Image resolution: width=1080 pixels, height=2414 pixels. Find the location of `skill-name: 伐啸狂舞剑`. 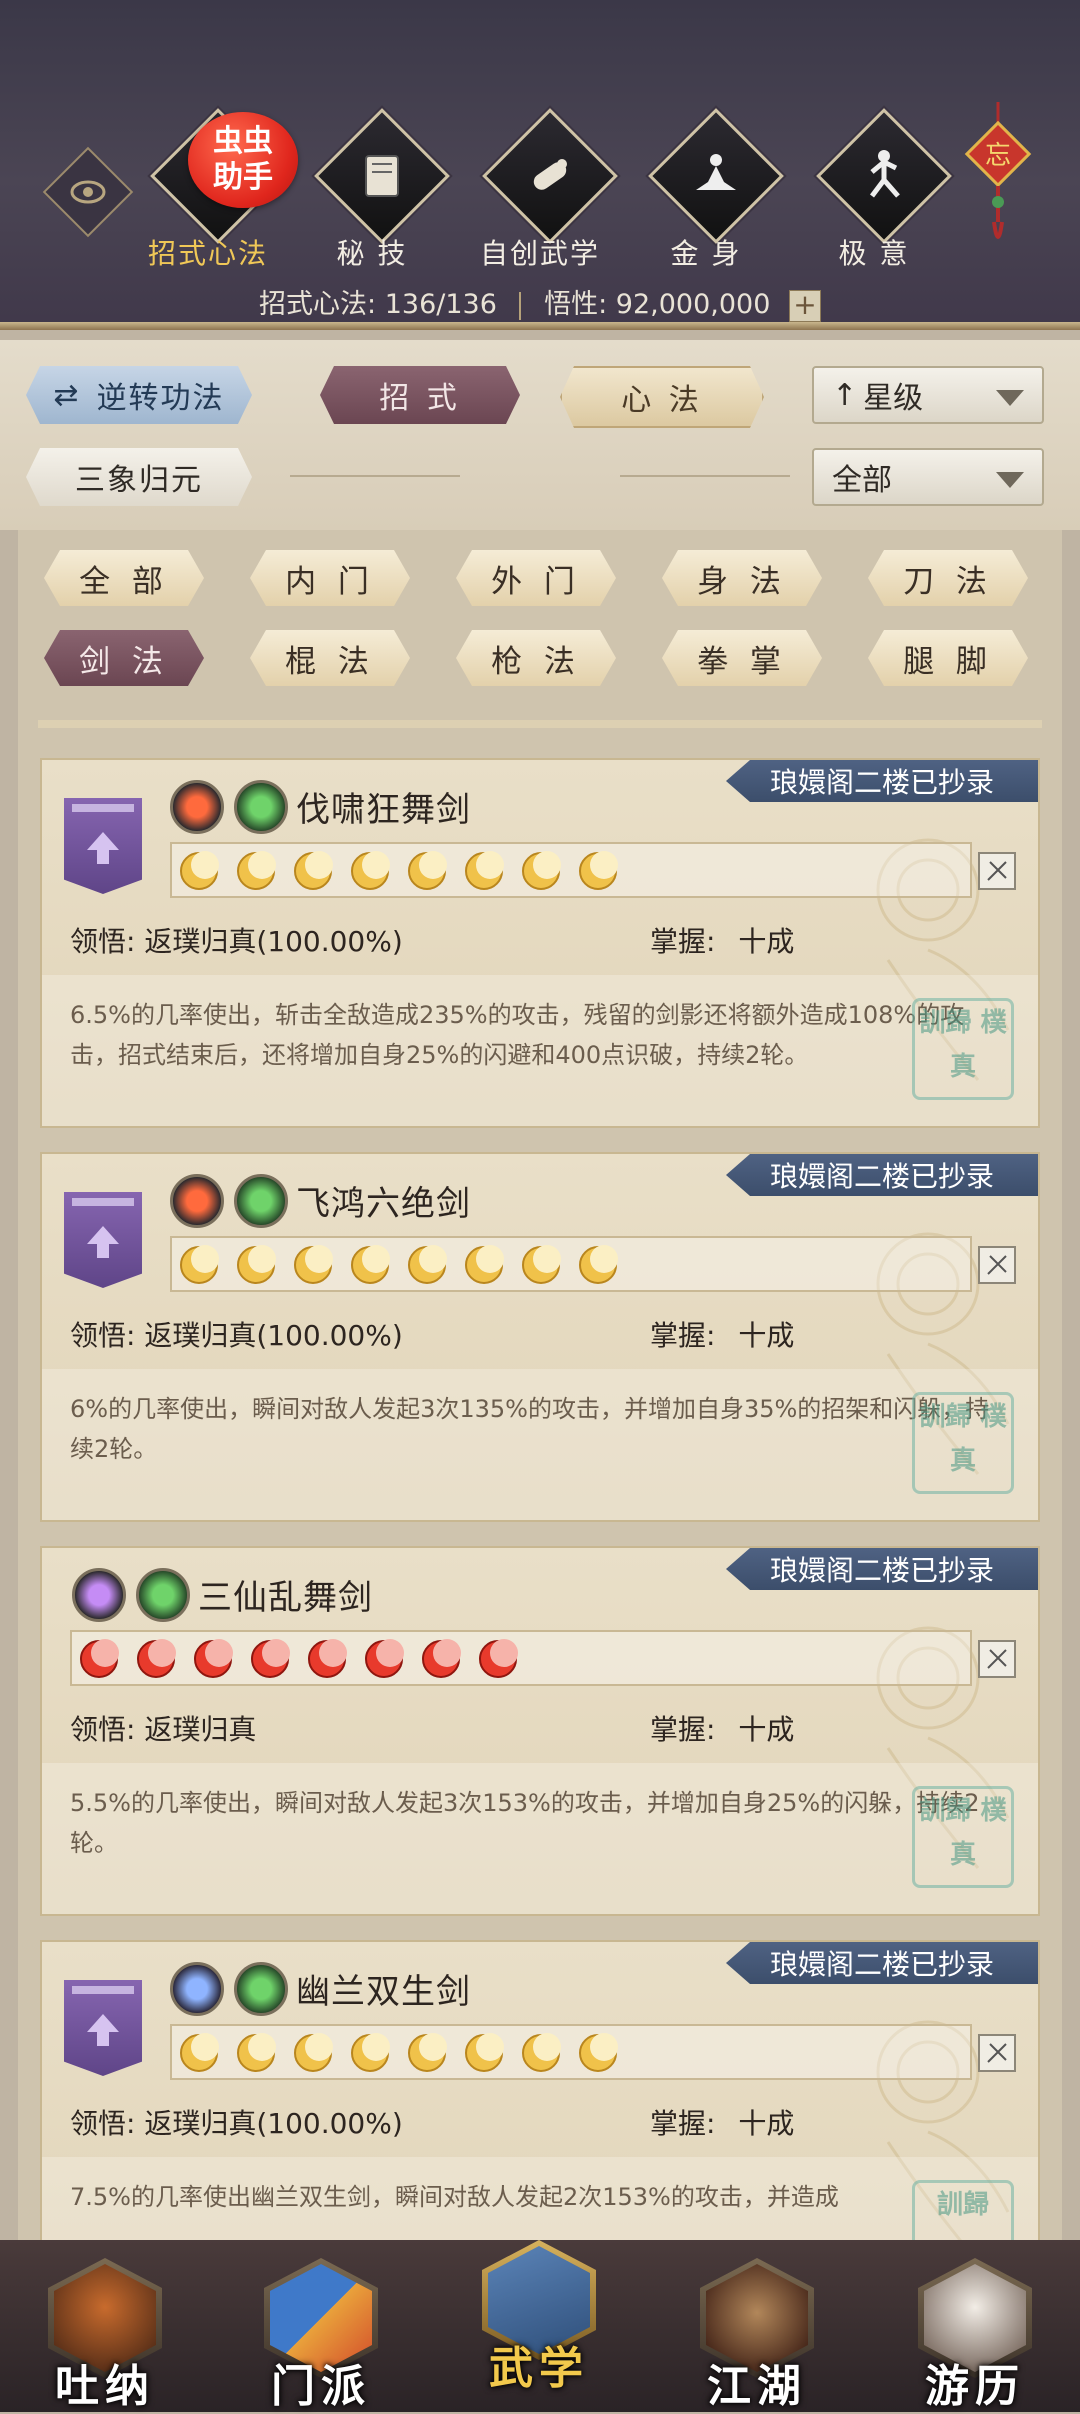

skill-name: 伐啸狂舞剑 is located at coordinates (383, 810).